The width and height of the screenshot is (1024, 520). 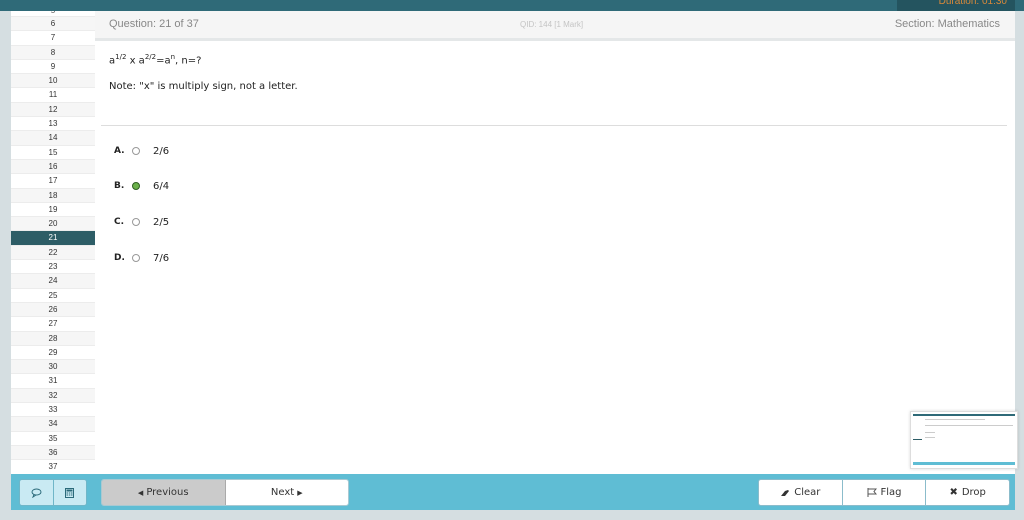 What do you see at coordinates (53, 52) in the screenshot?
I see `question-nav-item: 8` at bounding box center [53, 52].